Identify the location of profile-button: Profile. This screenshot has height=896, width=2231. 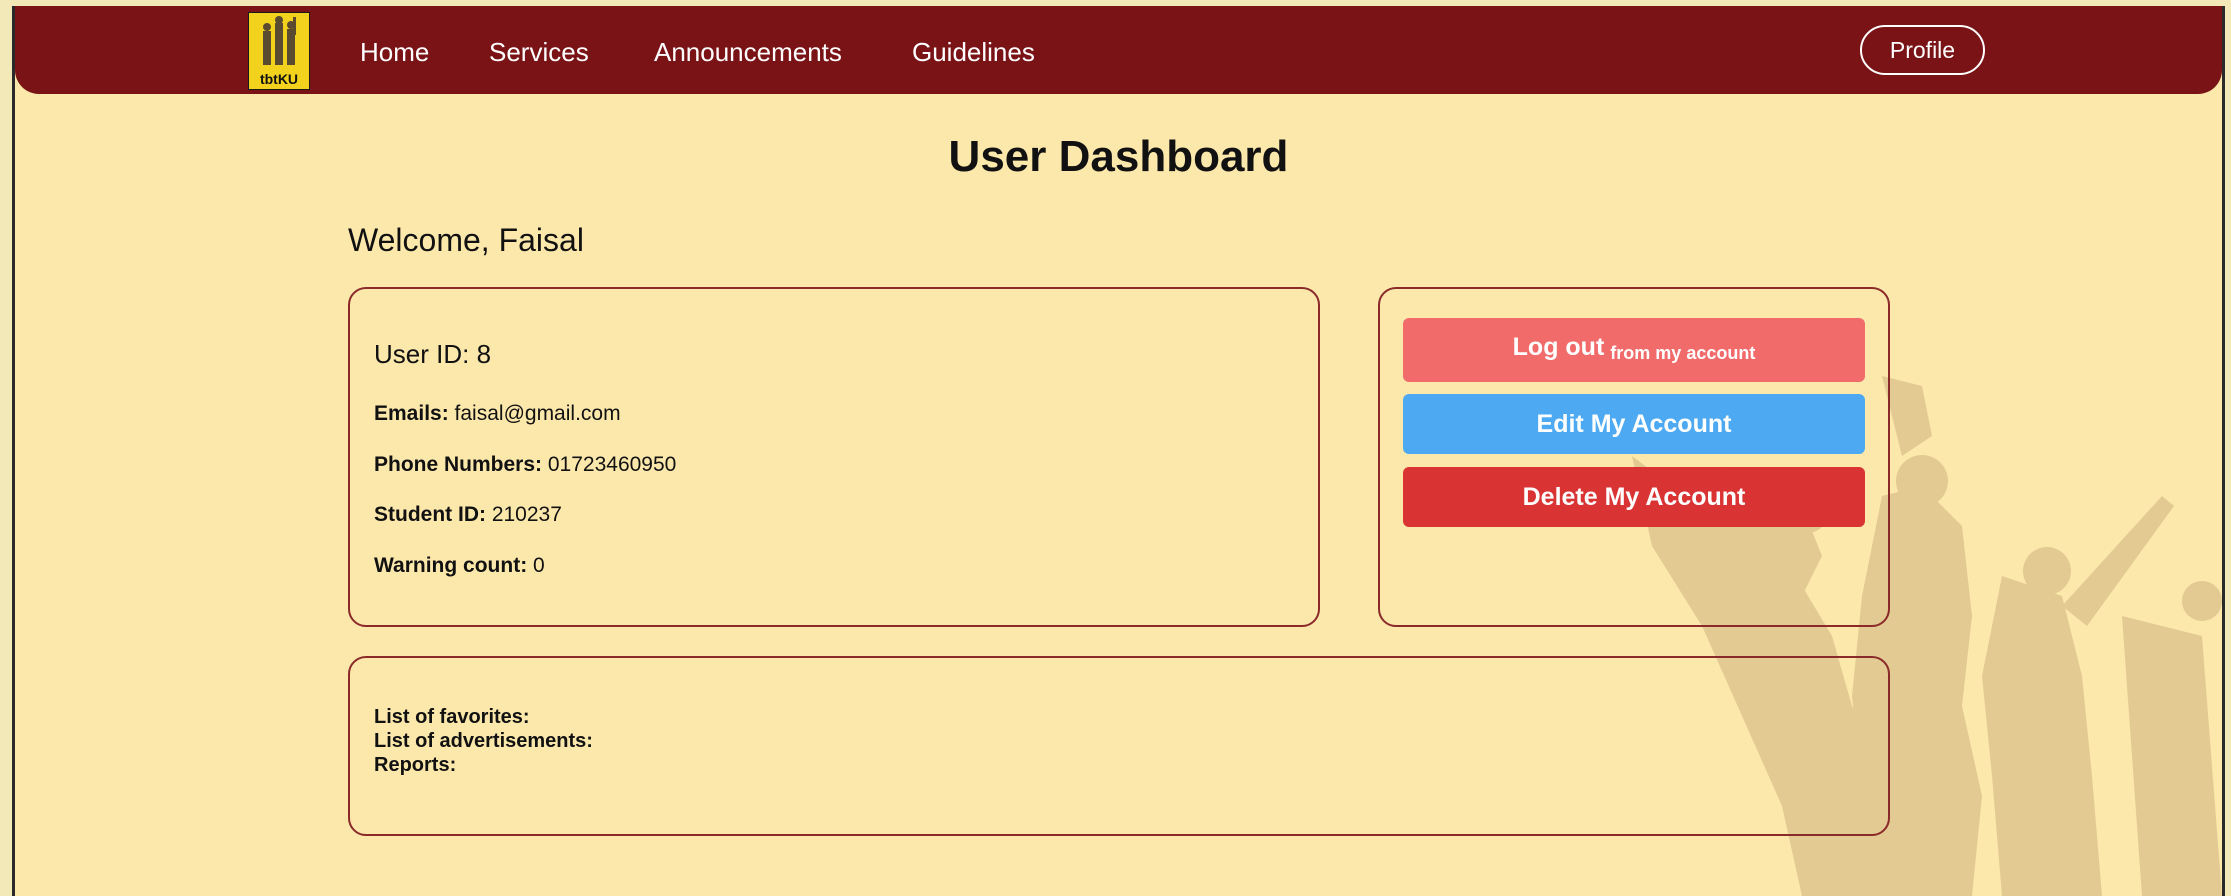
(1922, 50).